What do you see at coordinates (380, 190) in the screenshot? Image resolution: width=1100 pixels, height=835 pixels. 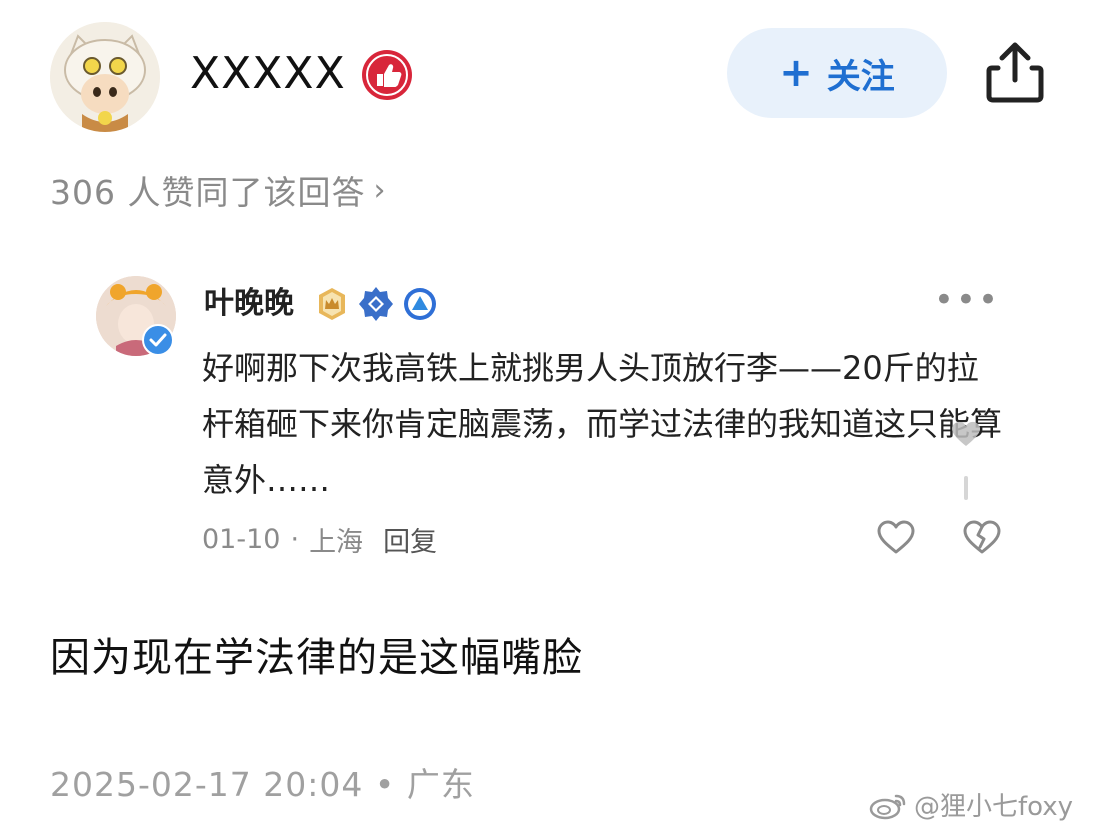 I see `chevron-right-icon: ›` at bounding box center [380, 190].